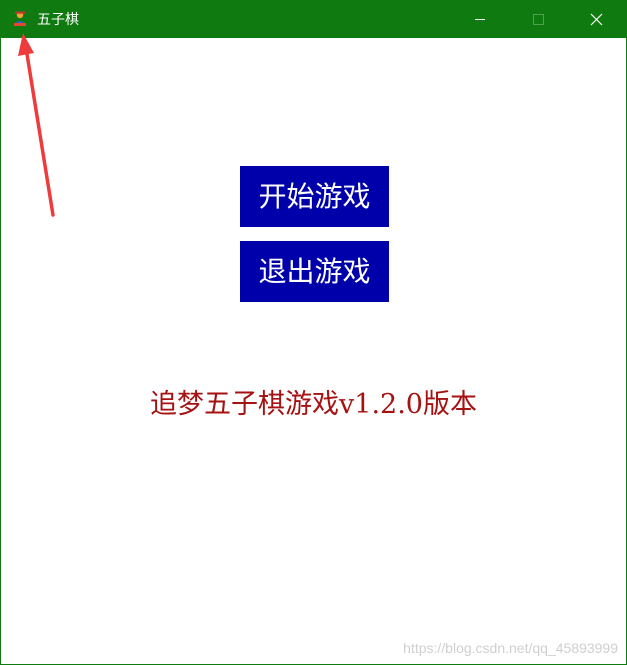 This screenshot has width=627, height=665. What do you see at coordinates (314, 271) in the screenshot?
I see `exit-game-button: 退出游戏` at bounding box center [314, 271].